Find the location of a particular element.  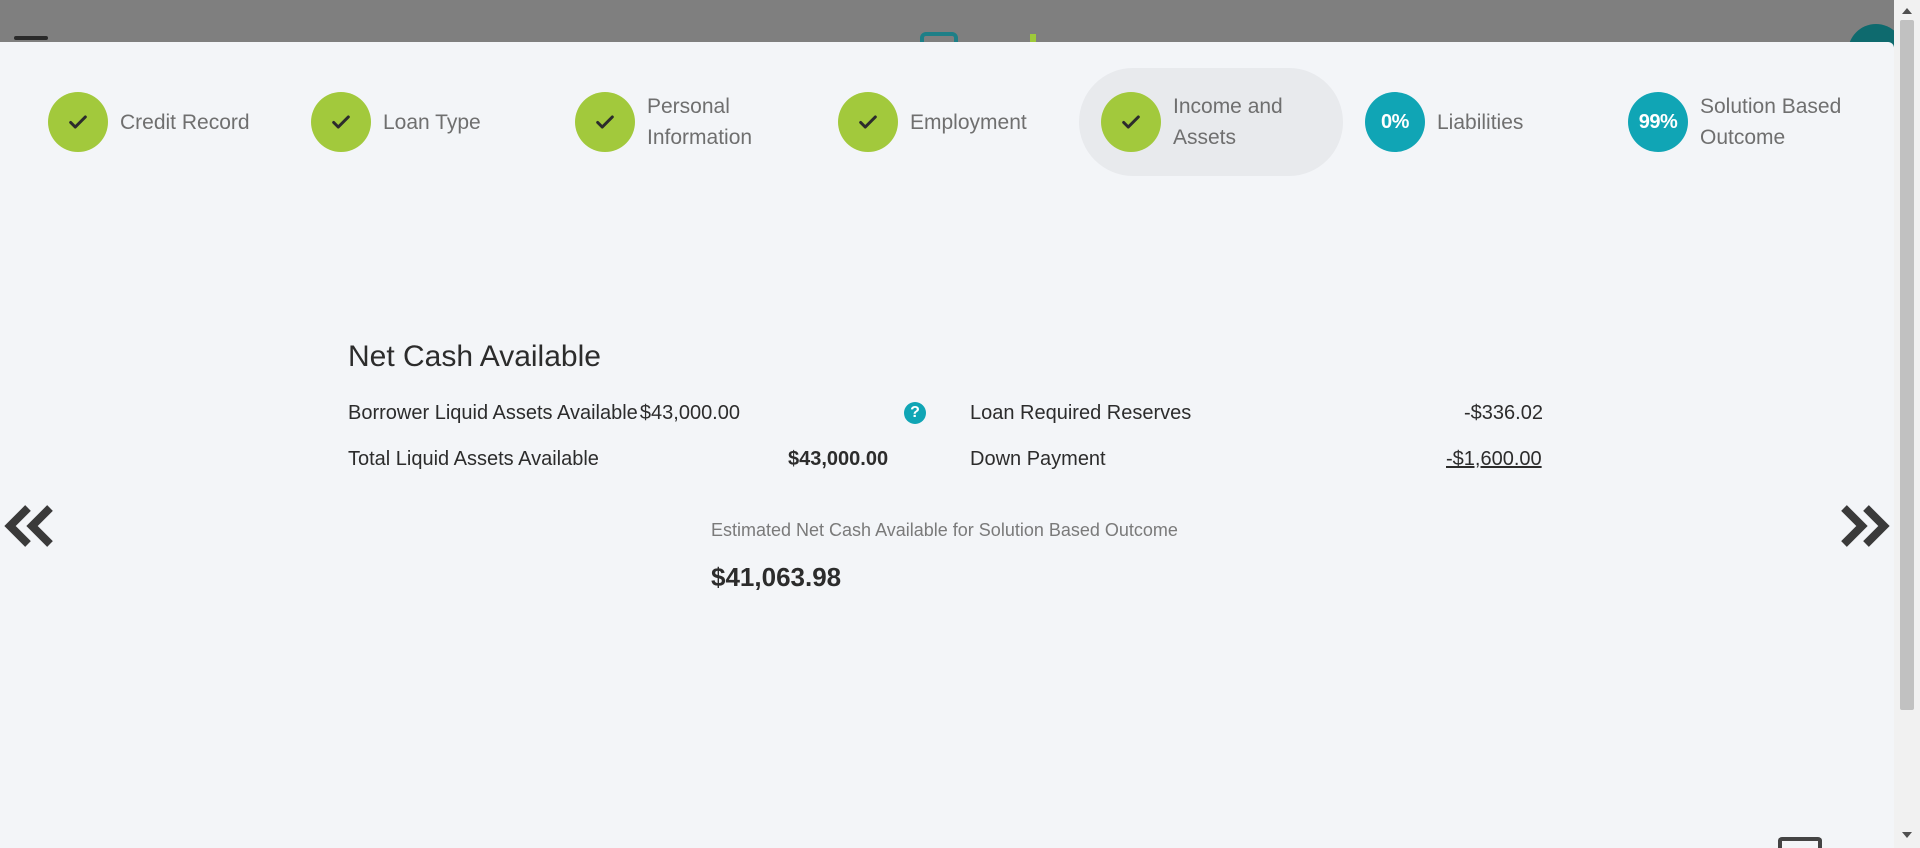

step-income-and-assets: Income and Assets is located at coordinates (1211, 122).